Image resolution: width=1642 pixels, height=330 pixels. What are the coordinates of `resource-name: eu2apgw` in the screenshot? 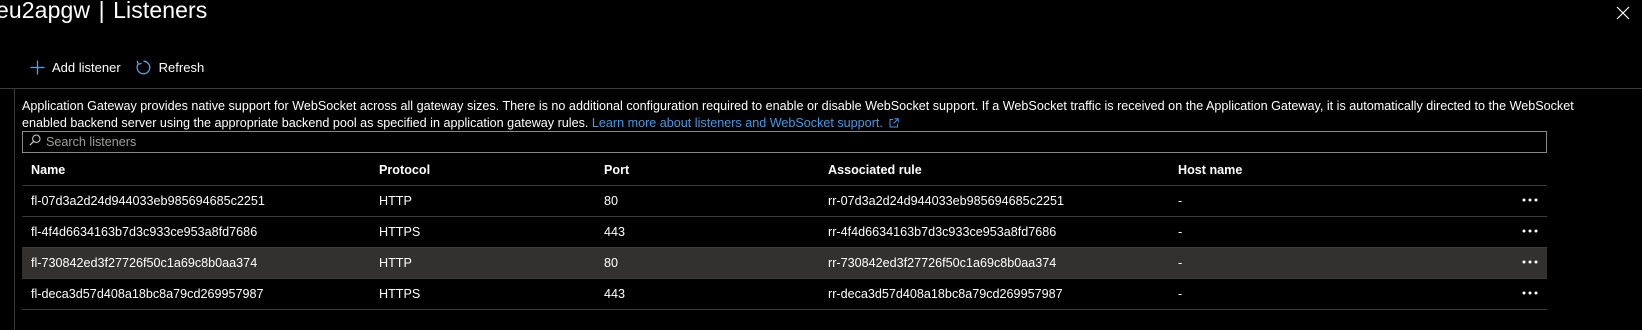 It's located at (45, 11).